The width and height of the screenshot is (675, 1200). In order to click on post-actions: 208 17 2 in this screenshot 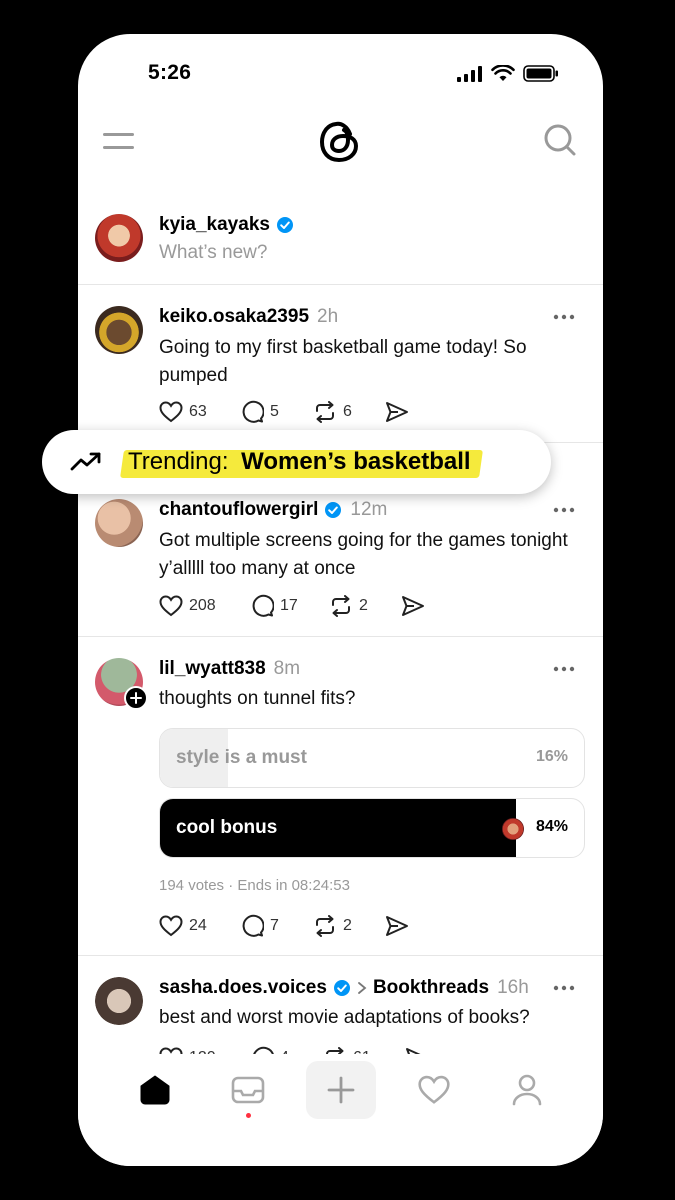, I will do `click(292, 605)`.